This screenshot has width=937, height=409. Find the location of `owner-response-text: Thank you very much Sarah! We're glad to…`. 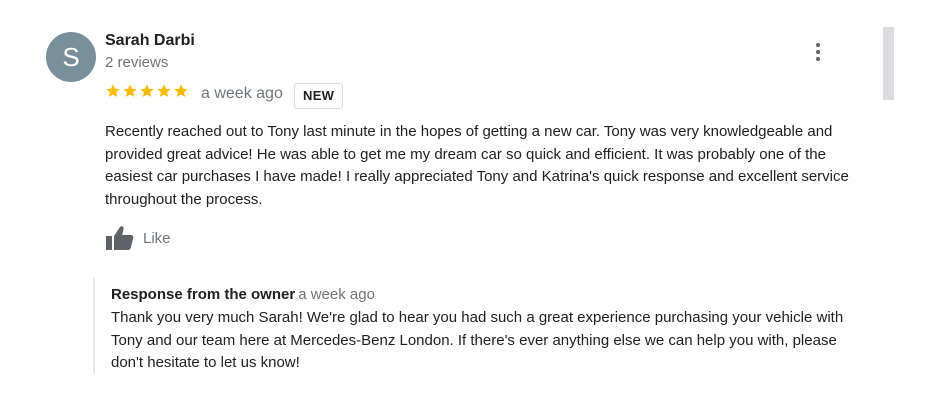

owner-response-text: Thank you very much Sarah! We're glad to… is located at coordinates (477, 340).